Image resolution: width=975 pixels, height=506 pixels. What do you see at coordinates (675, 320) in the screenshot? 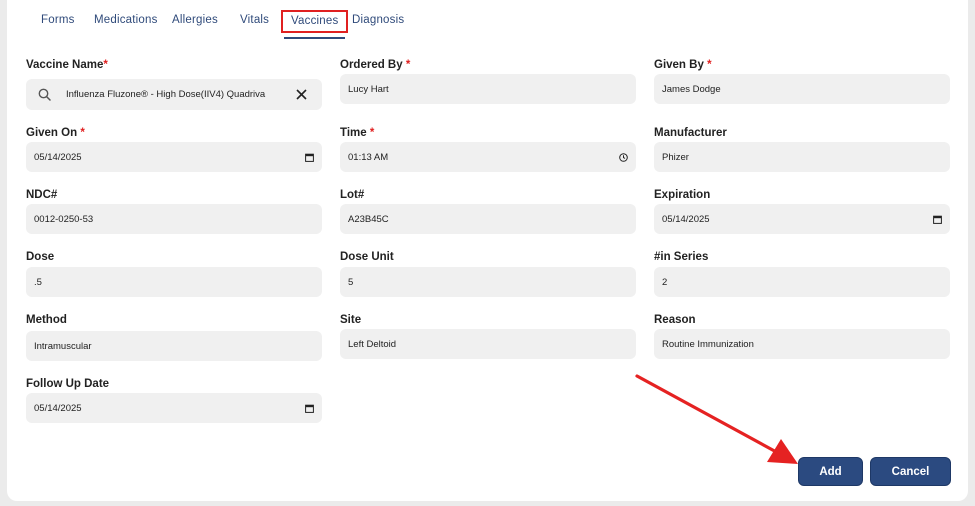
I see `reason-label: Reason` at bounding box center [675, 320].